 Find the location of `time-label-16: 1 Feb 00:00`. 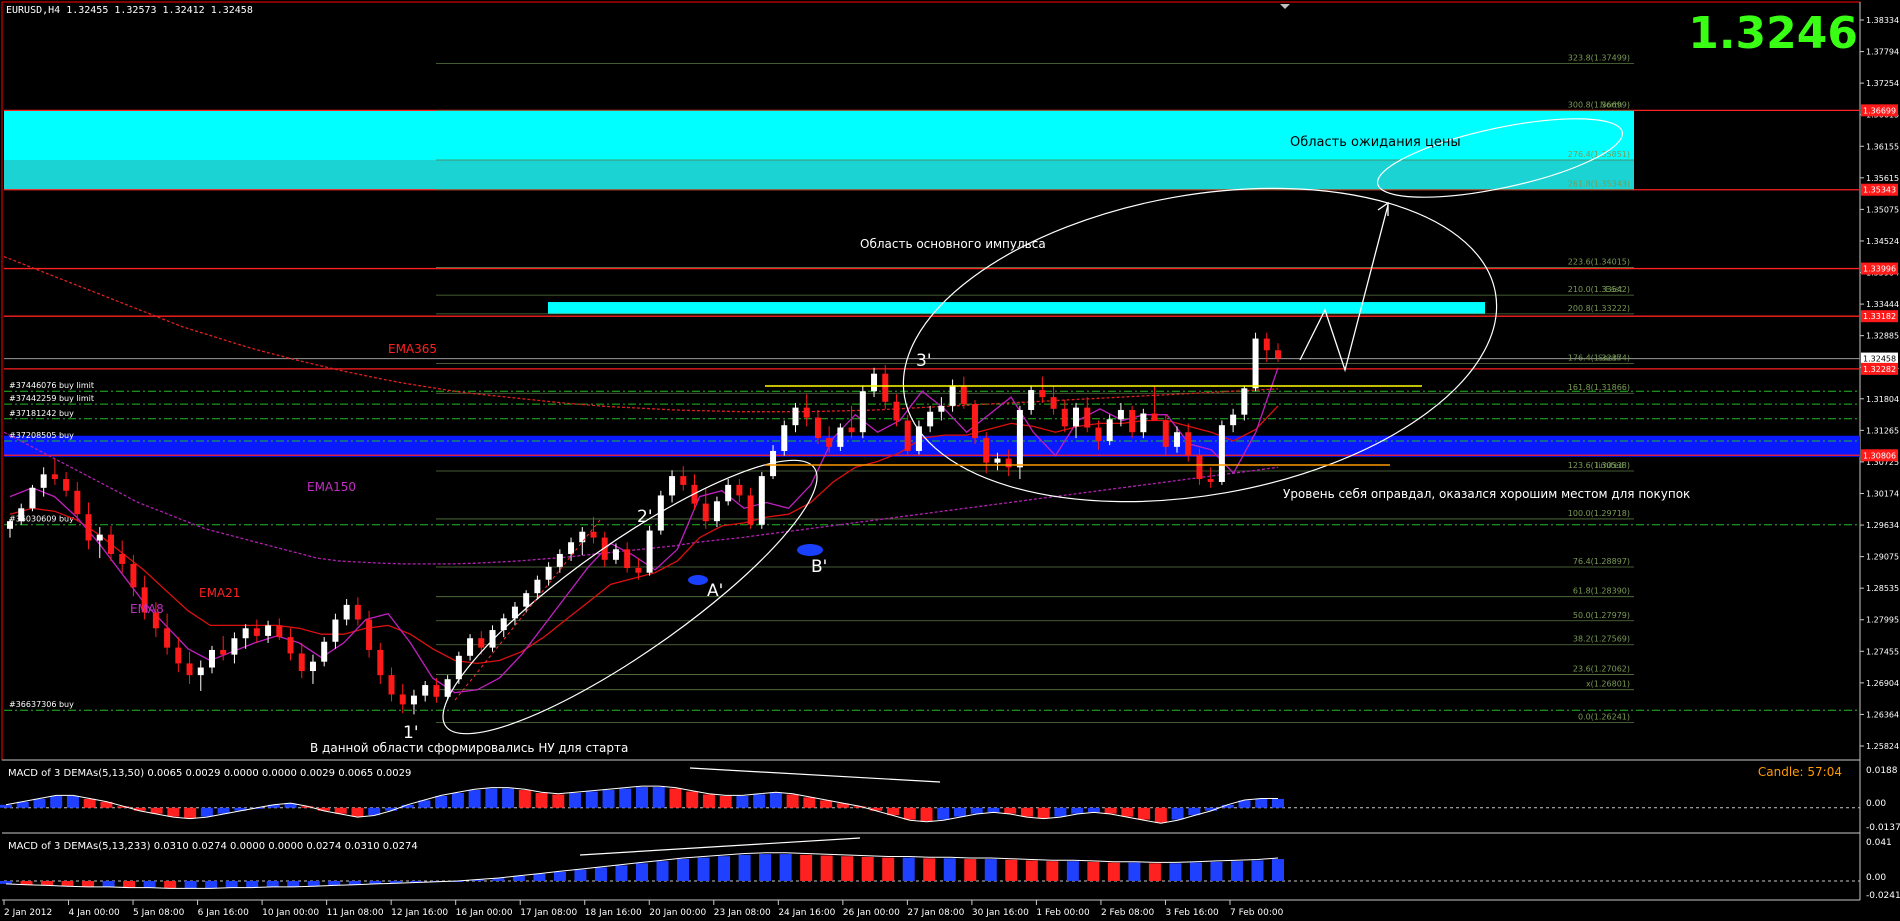

time-label-16: 1 Feb 00:00 is located at coordinates (1063, 913).